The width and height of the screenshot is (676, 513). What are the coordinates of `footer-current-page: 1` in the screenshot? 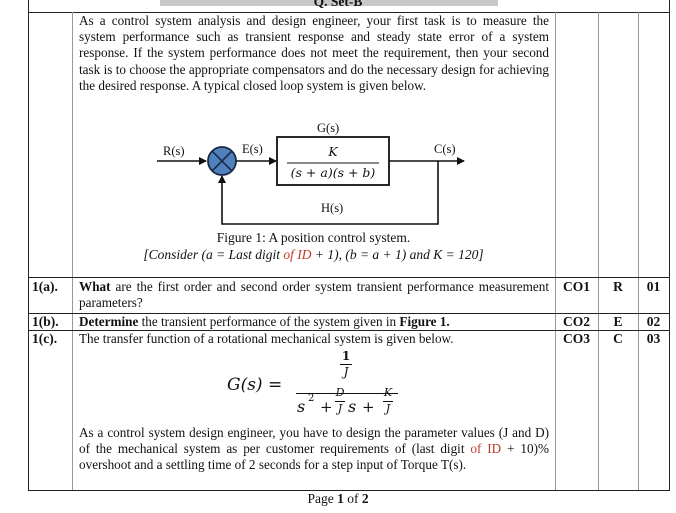 It's located at (340, 498).